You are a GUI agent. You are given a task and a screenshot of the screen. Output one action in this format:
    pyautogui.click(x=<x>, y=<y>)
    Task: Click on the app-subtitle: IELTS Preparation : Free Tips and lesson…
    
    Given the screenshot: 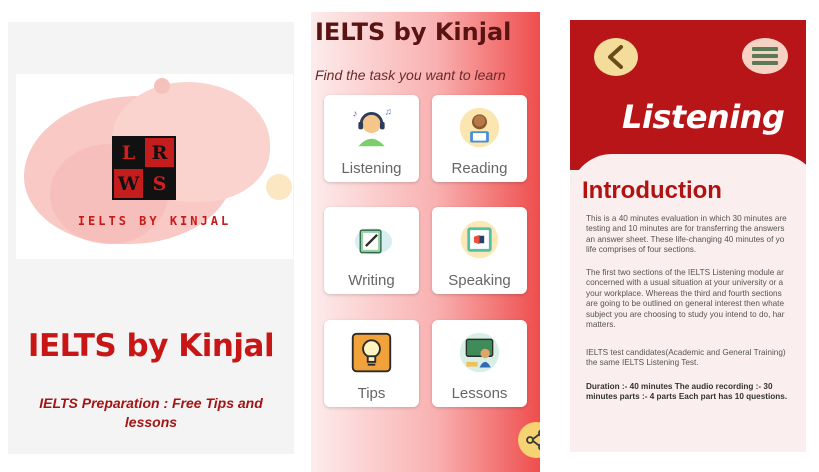 What is the action you would take?
    pyautogui.click(x=151, y=412)
    